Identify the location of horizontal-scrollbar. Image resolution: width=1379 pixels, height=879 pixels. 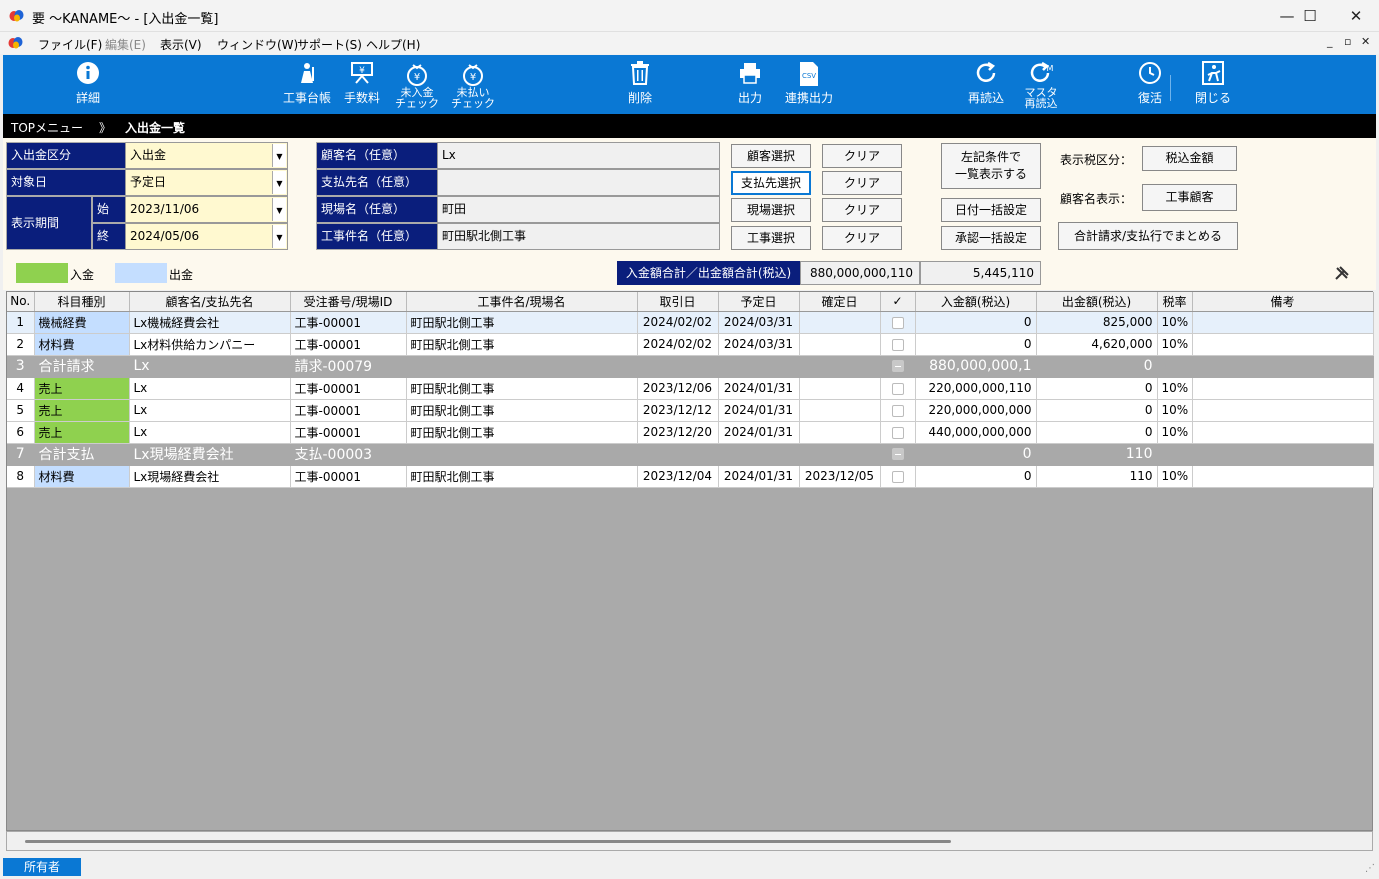
(689, 841).